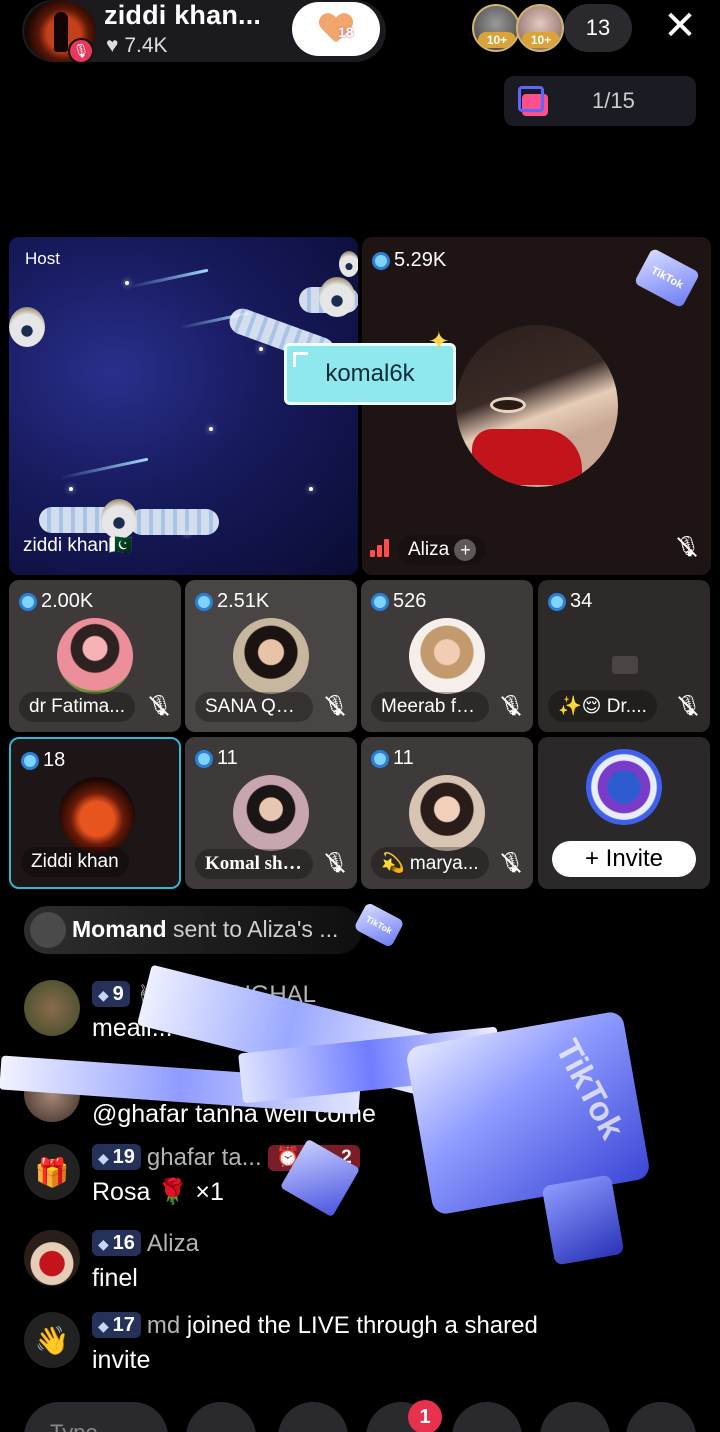 The height and width of the screenshot is (1432, 720). I want to click on level-badge: 17, so click(116, 1325).